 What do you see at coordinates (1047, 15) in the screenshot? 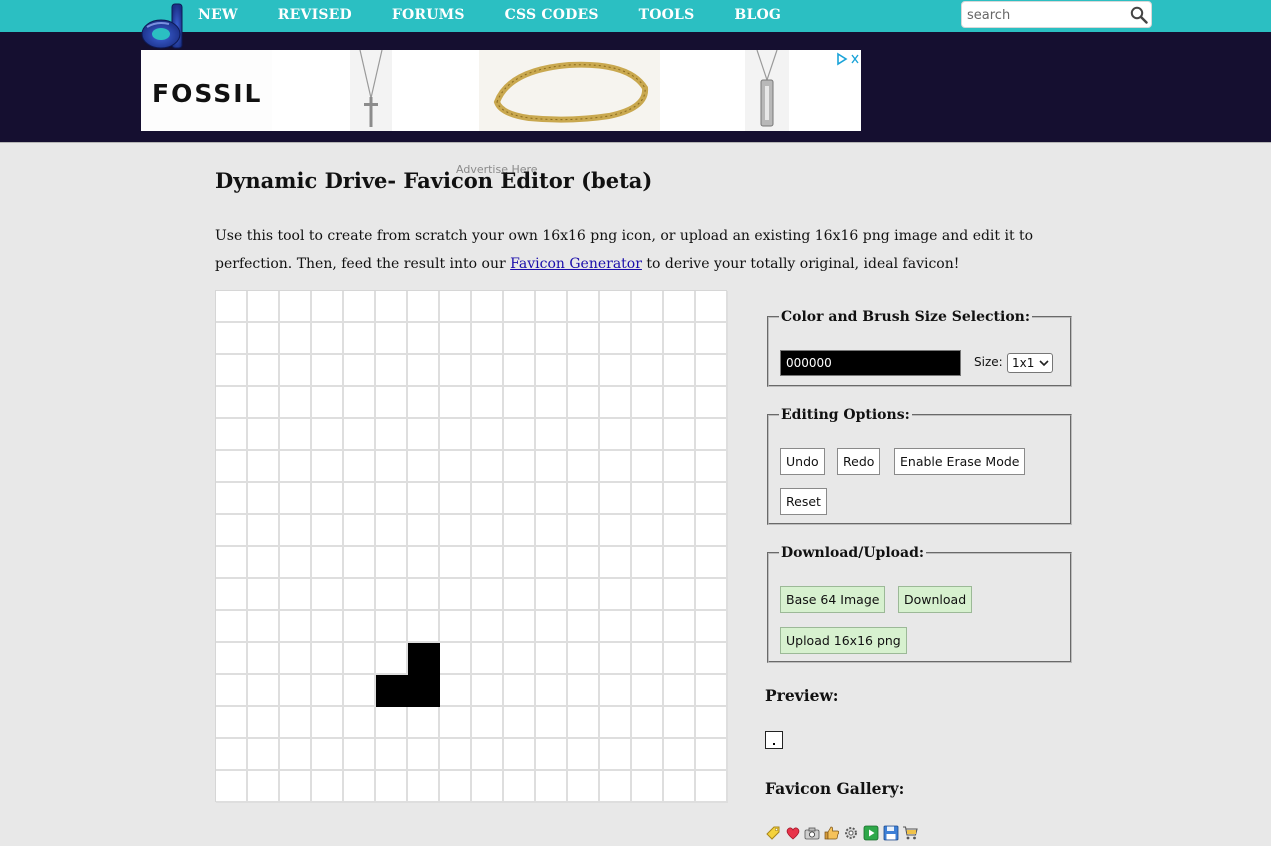
I see `search-input` at bounding box center [1047, 15].